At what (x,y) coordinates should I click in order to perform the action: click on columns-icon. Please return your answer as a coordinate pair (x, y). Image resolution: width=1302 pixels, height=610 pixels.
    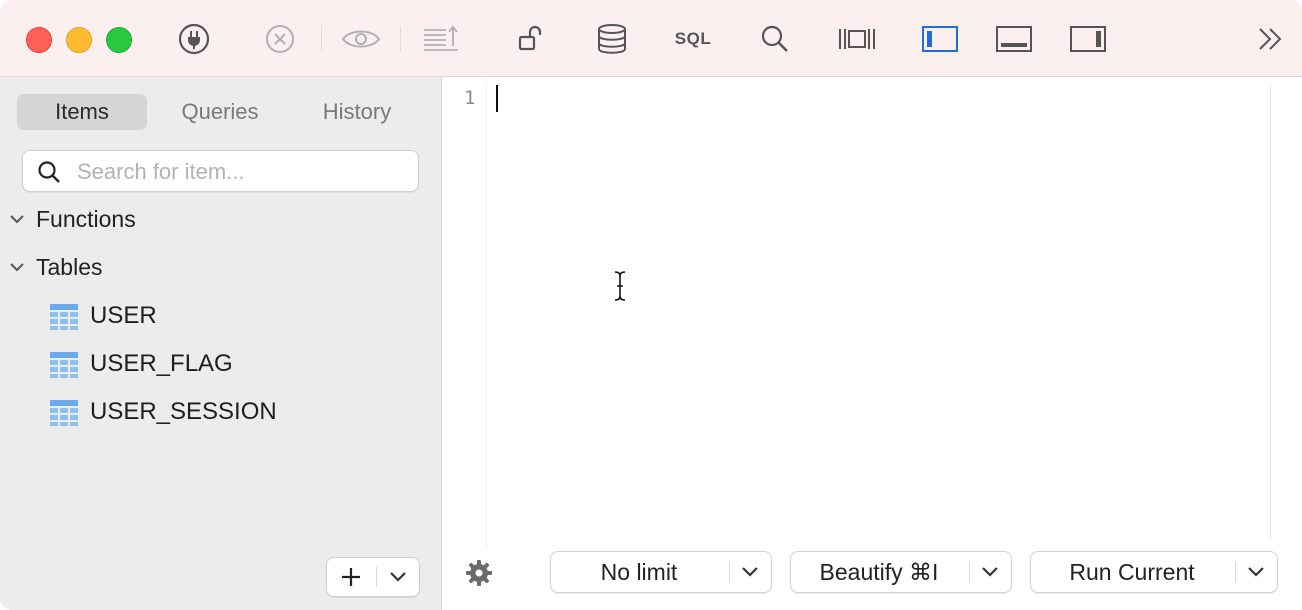
    Looking at the image, I should click on (857, 39).